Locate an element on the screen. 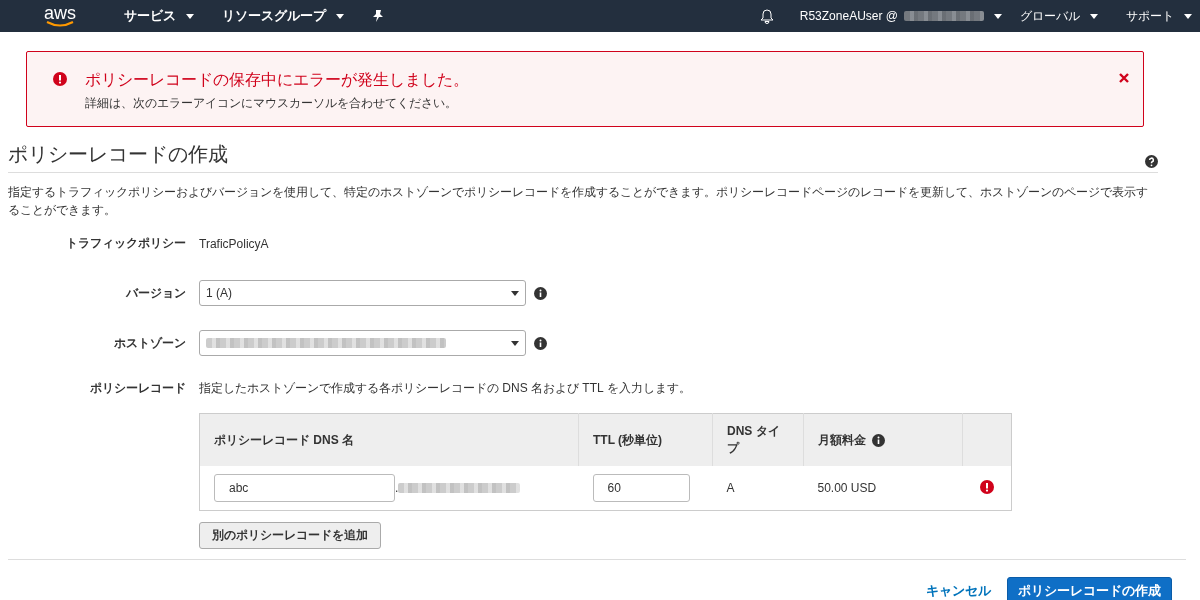 The height and width of the screenshot is (600, 1200). support-menu: サポート is located at coordinates (1159, 16).